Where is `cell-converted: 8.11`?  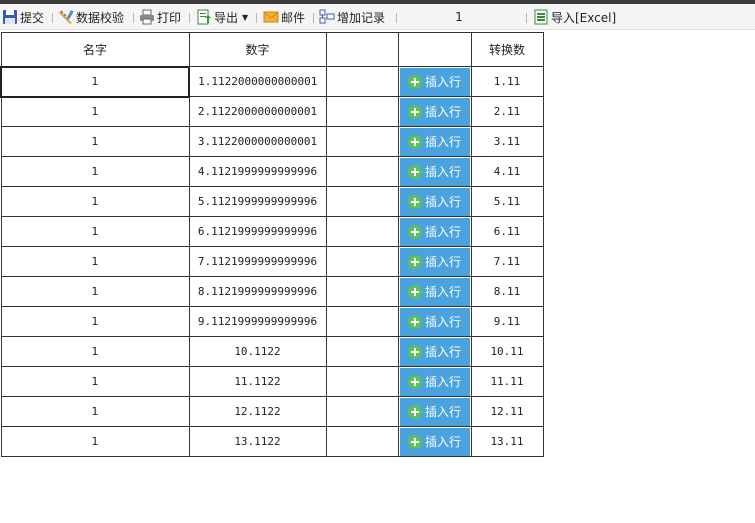
cell-converted: 8.11 is located at coordinates (507, 291).